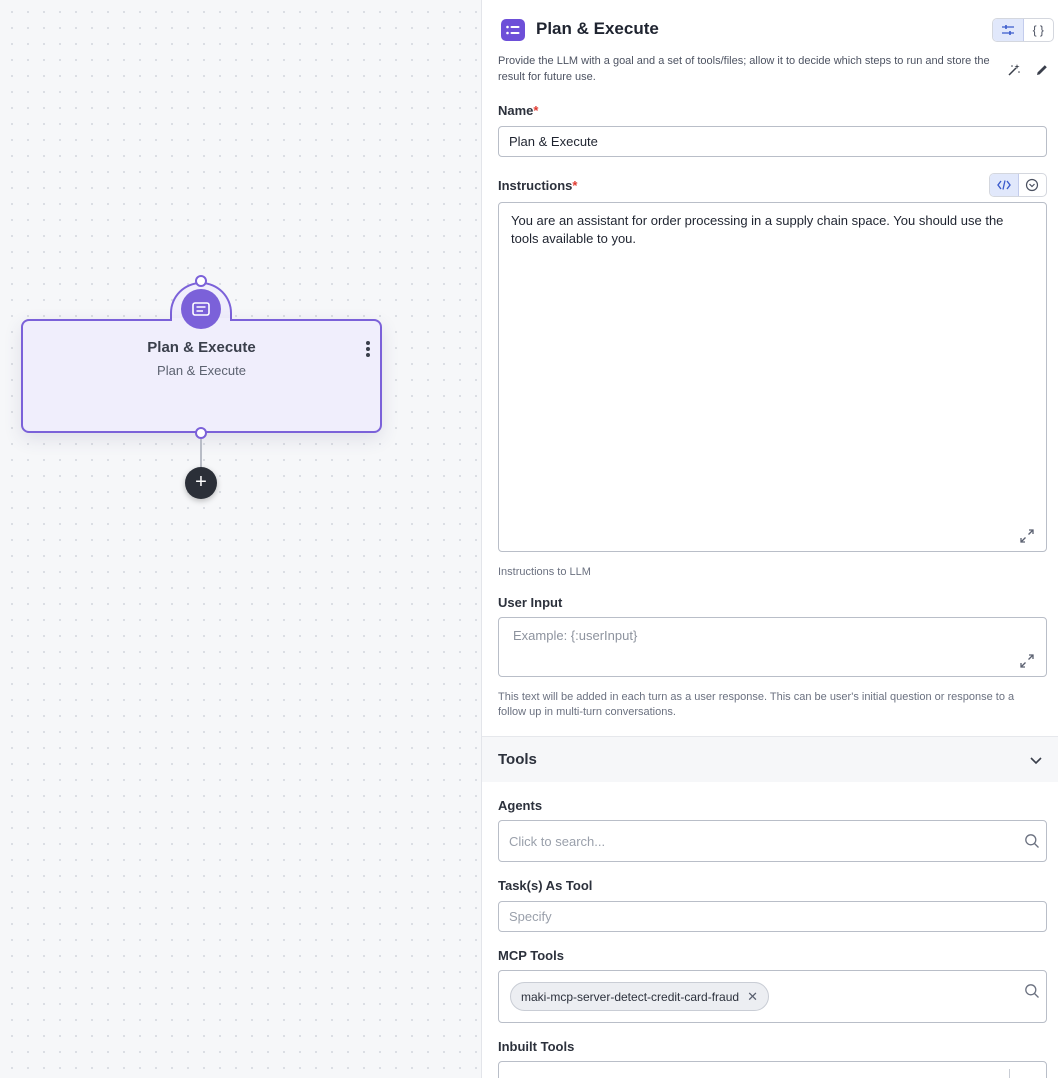 The width and height of the screenshot is (1058, 1078). I want to click on user-input-label: User Input, so click(530, 602).